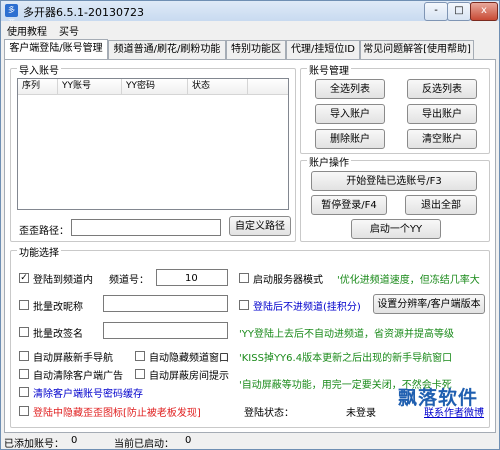 Image resolution: width=500 pixels, height=450 pixels. What do you see at coordinates (442, 114) in the screenshot?
I see `export-account-button: 导出账户` at bounding box center [442, 114].